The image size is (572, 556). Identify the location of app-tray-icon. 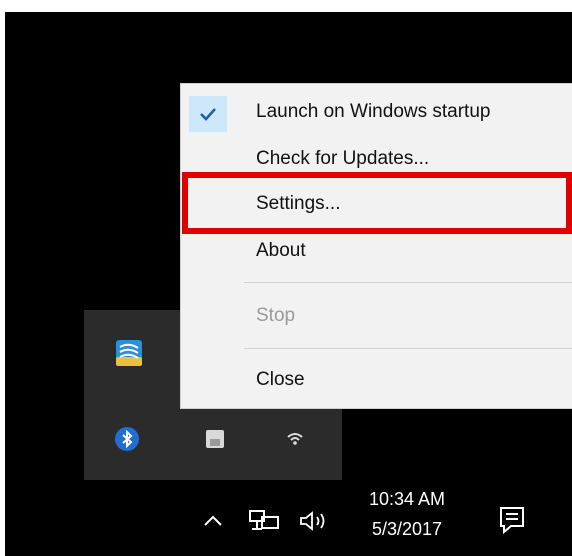
(129, 353).